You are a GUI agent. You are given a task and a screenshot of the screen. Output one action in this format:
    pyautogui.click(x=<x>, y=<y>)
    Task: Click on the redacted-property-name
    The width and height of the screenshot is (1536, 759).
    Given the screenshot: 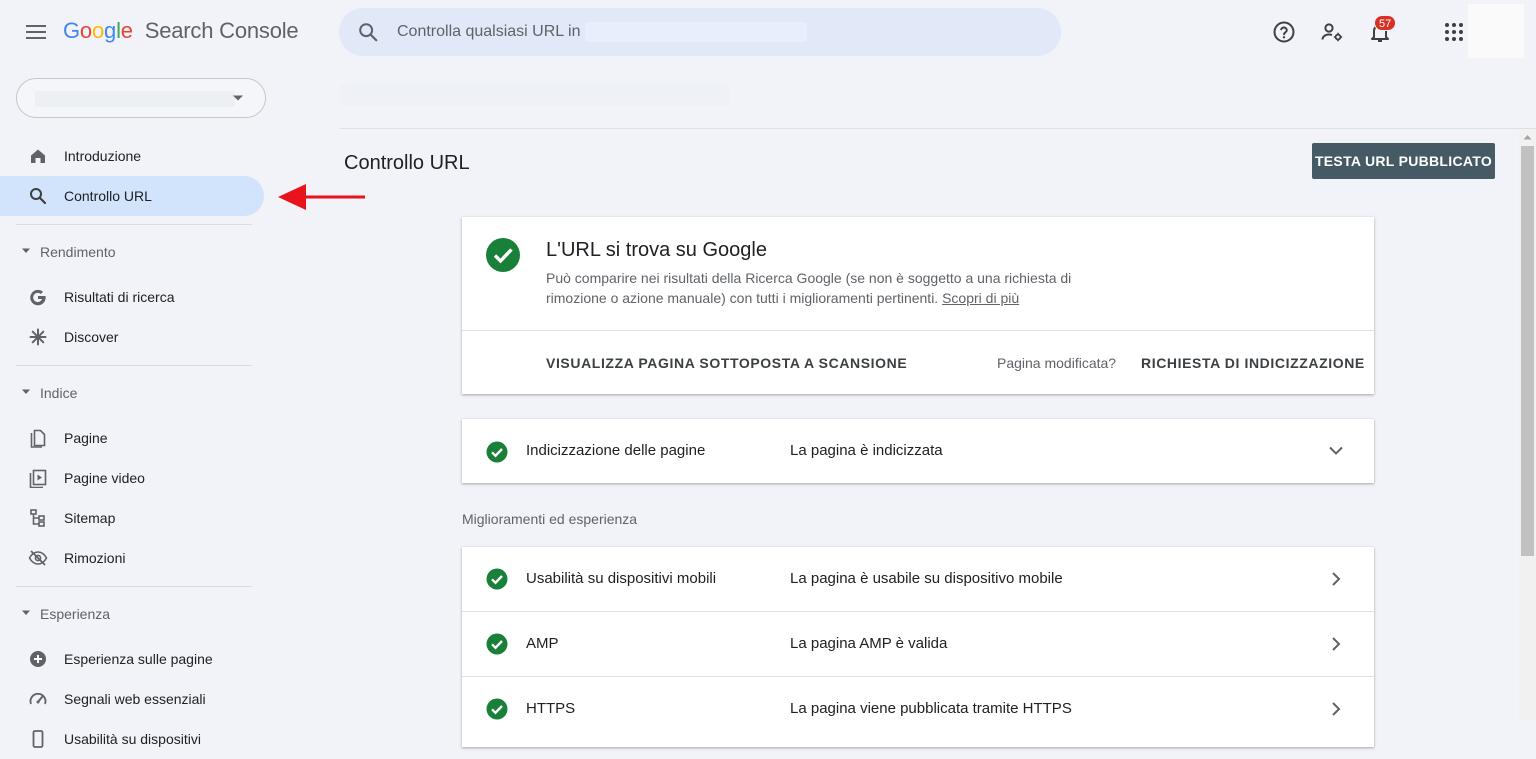 What is the action you would take?
    pyautogui.click(x=696, y=32)
    